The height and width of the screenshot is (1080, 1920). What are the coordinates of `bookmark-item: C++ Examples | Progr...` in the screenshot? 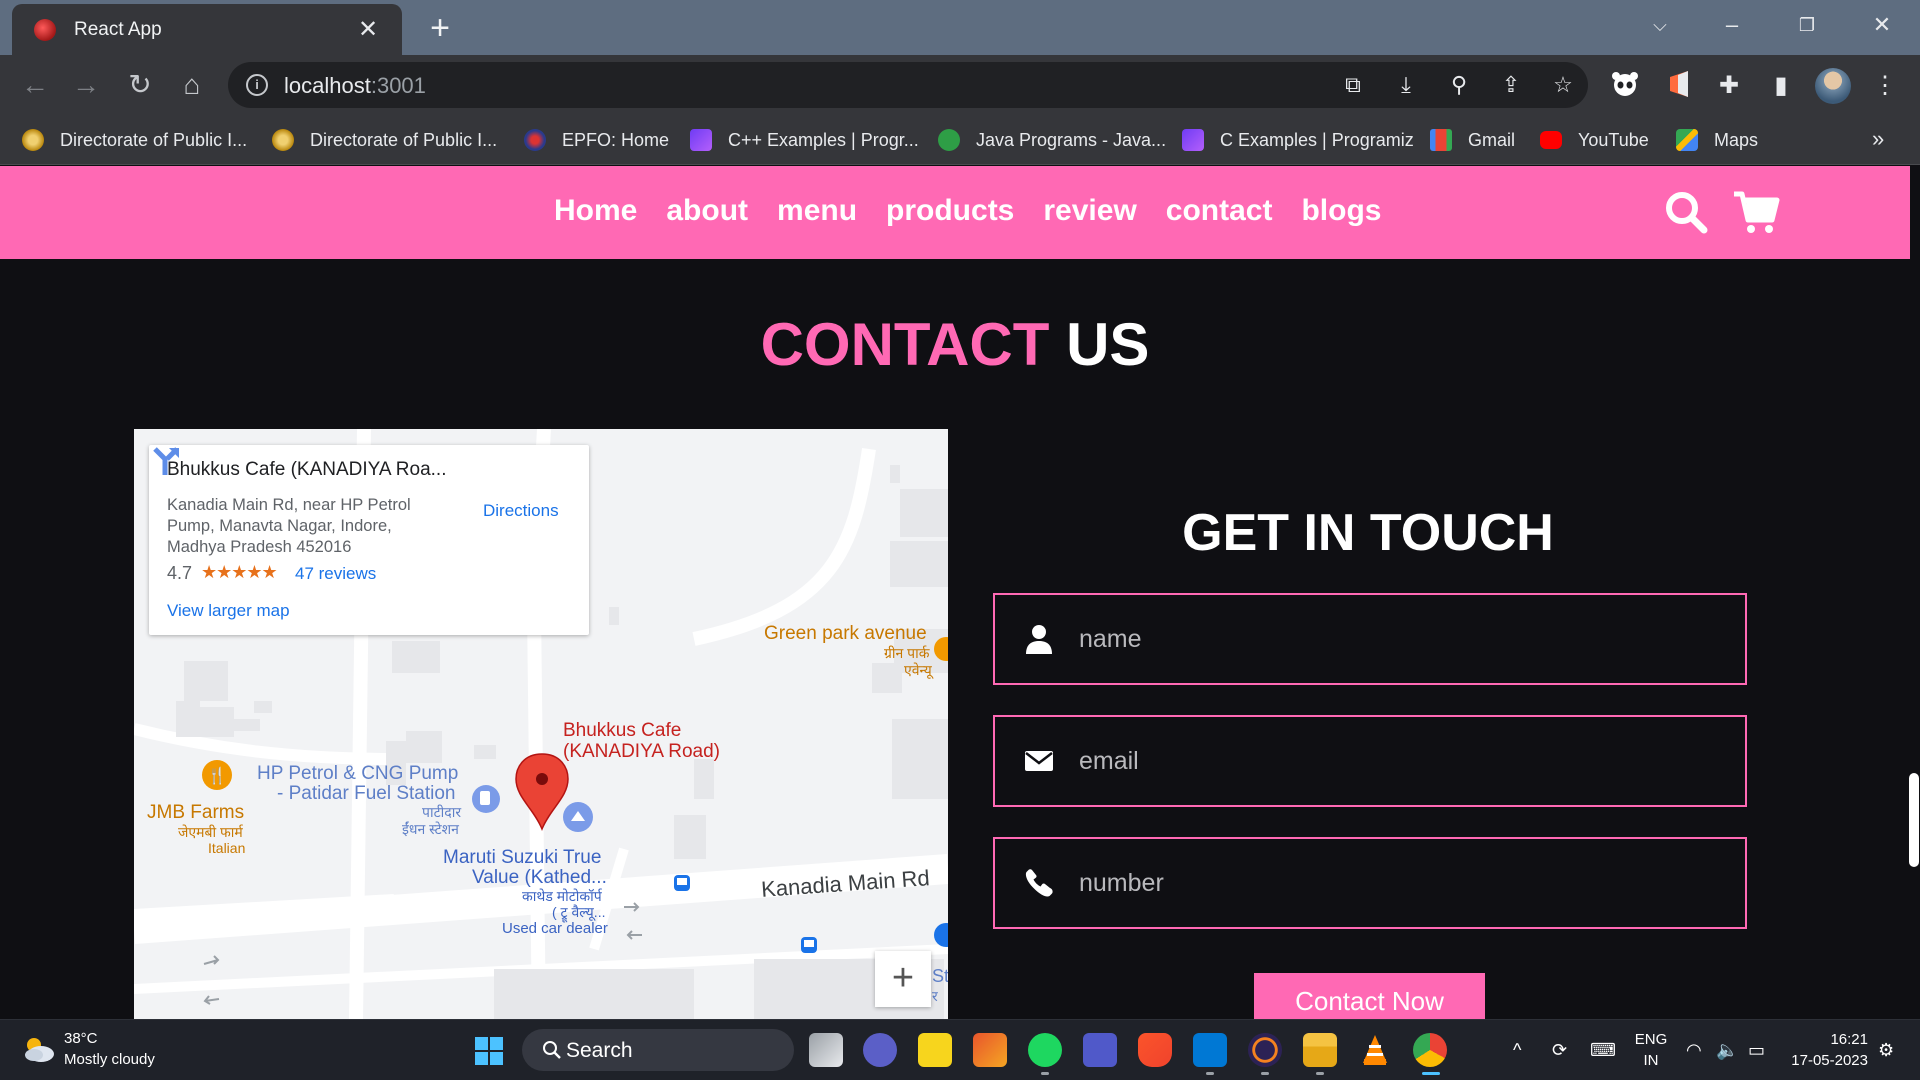 It's located at (804, 140).